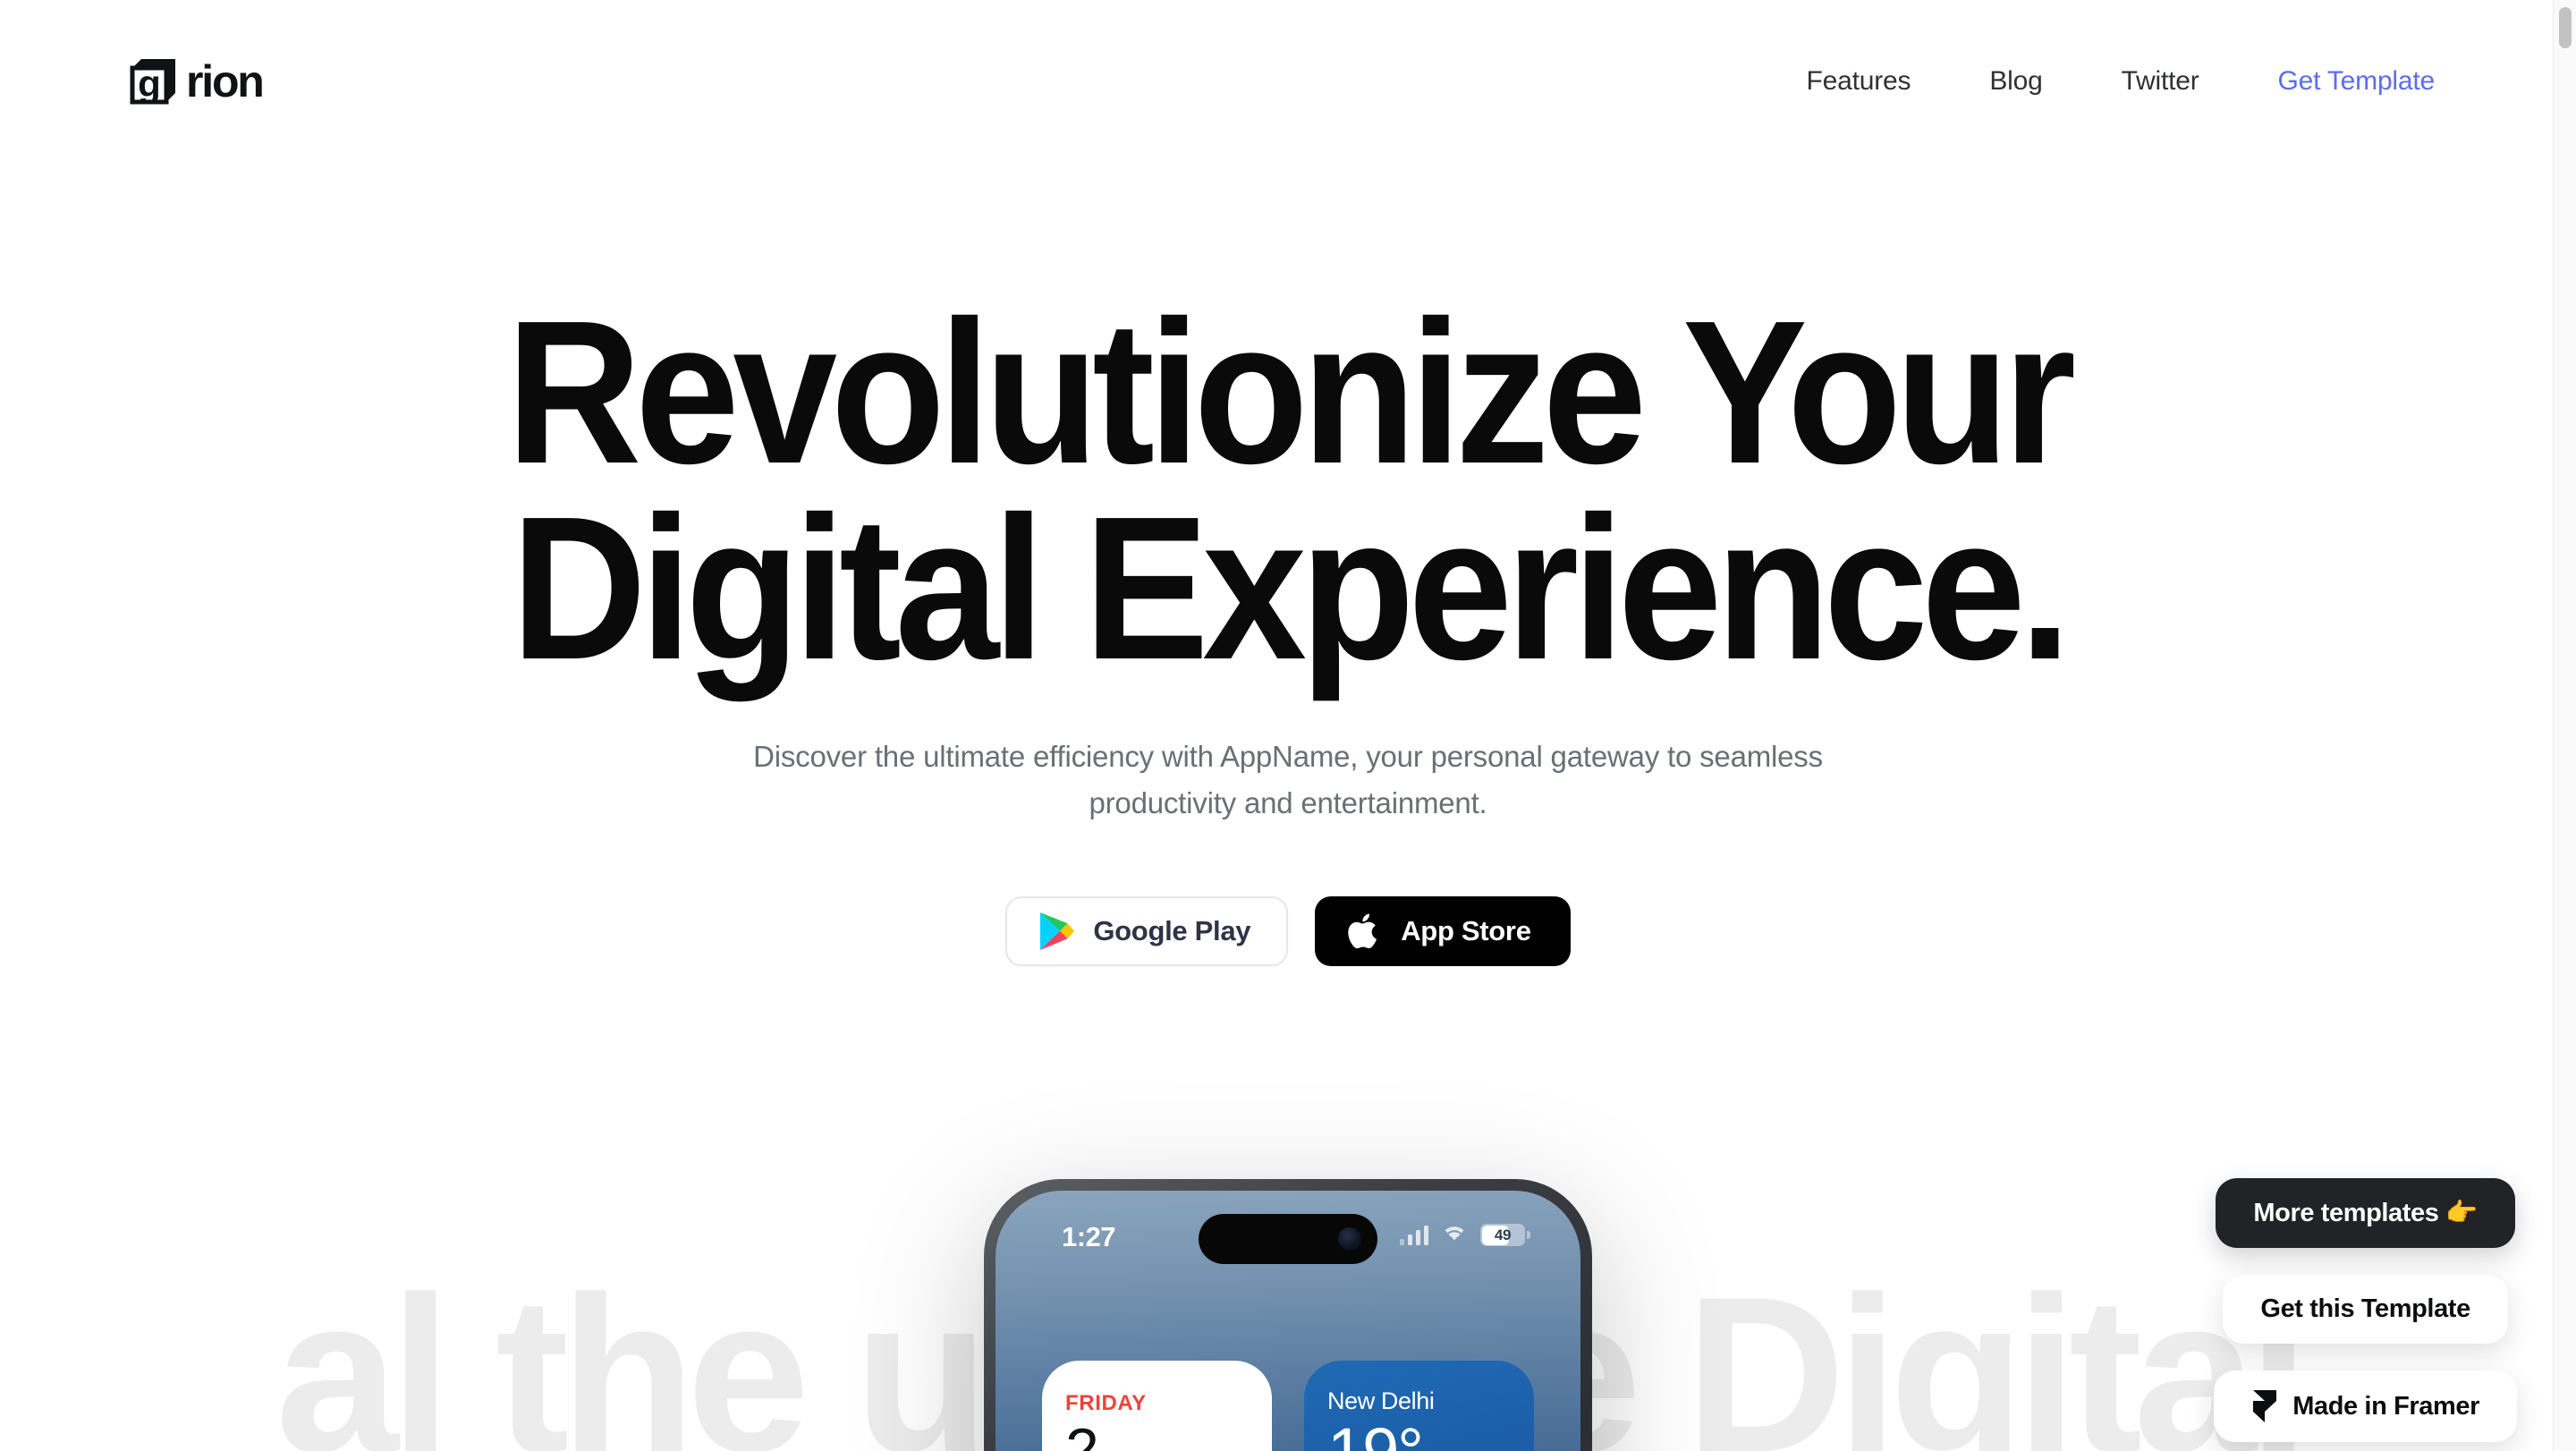 The width and height of the screenshot is (2576, 1451). I want to click on calendar-widget: FRIDAY 2 Hanuman Ji Puj... 6:30–7:00PM, so click(1157, 1406).